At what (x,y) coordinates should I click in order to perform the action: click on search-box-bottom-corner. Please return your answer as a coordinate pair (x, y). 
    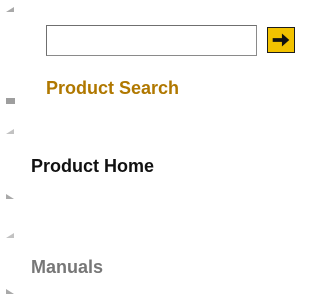
    Looking at the image, I should click on (10, 101).